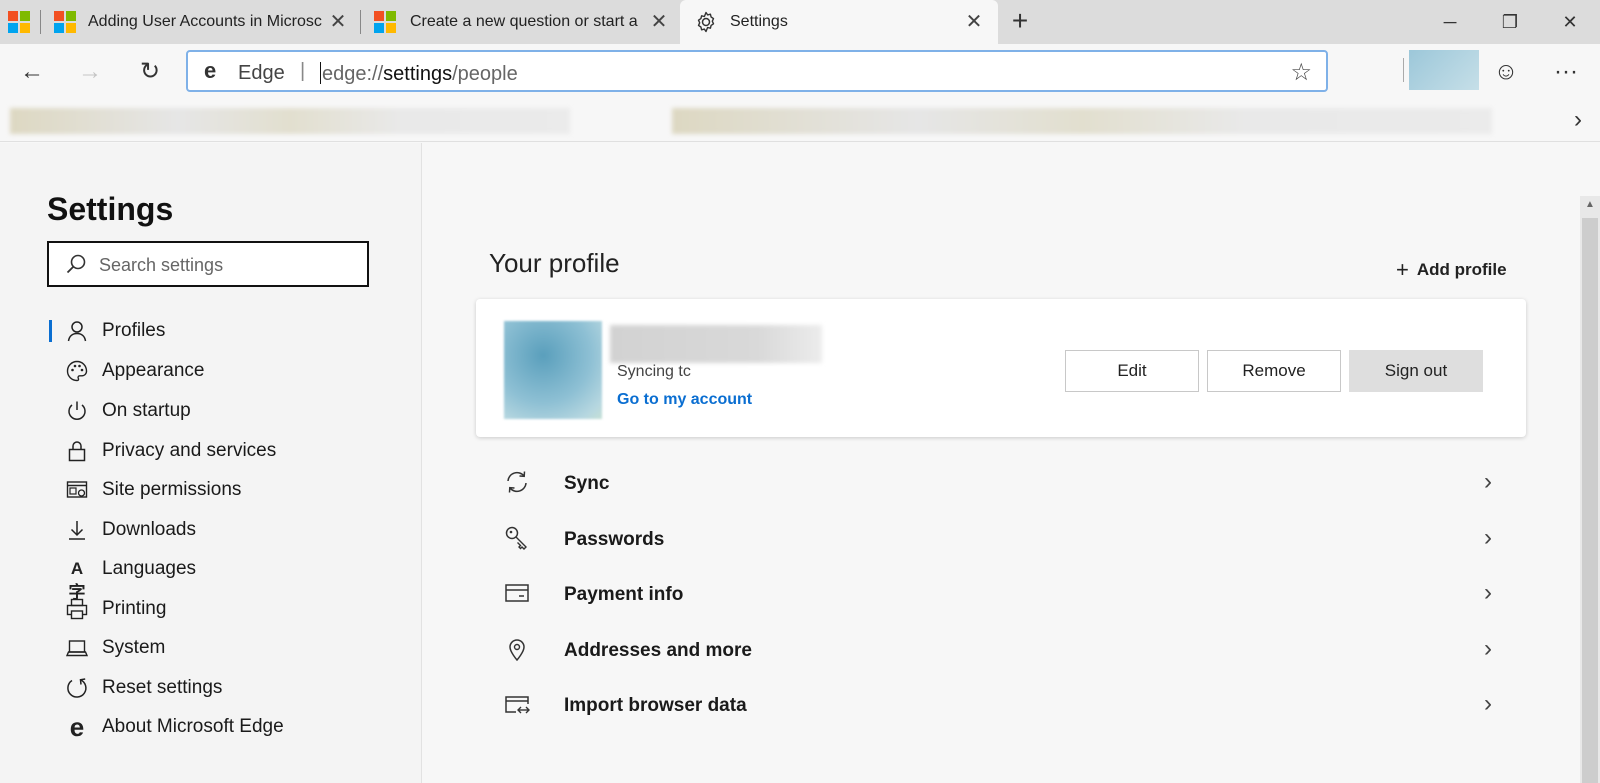 The height and width of the screenshot is (783, 1600). I want to click on palette-icon, so click(77, 371).